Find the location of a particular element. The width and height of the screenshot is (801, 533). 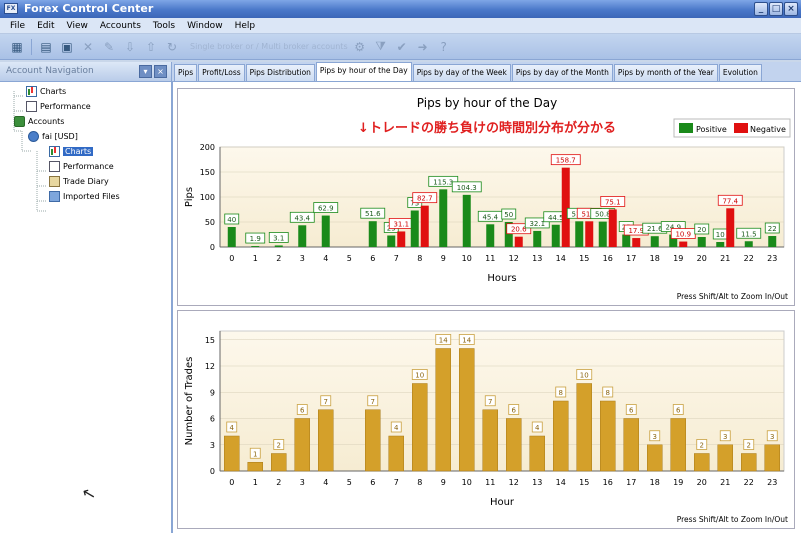

title-bar: FX Forex Control Center _ □ × is located at coordinates (400, 9).